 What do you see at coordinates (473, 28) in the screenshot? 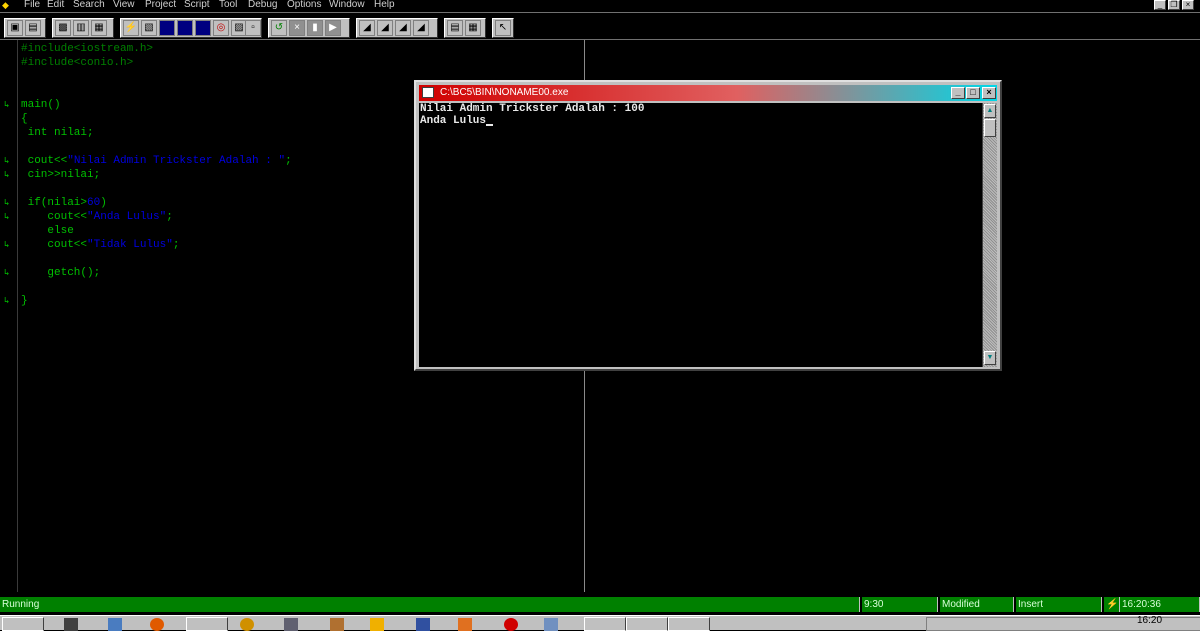
I see `project-view-icon: ▦` at bounding box center [473, 28].